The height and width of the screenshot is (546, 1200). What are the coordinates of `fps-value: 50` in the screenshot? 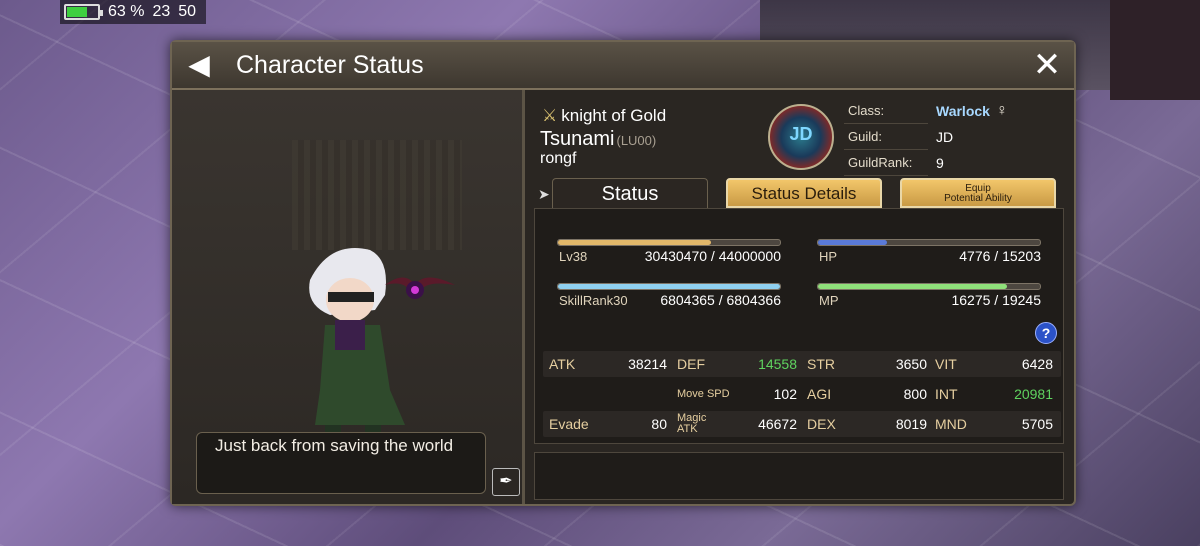 It's located at (187, 11).